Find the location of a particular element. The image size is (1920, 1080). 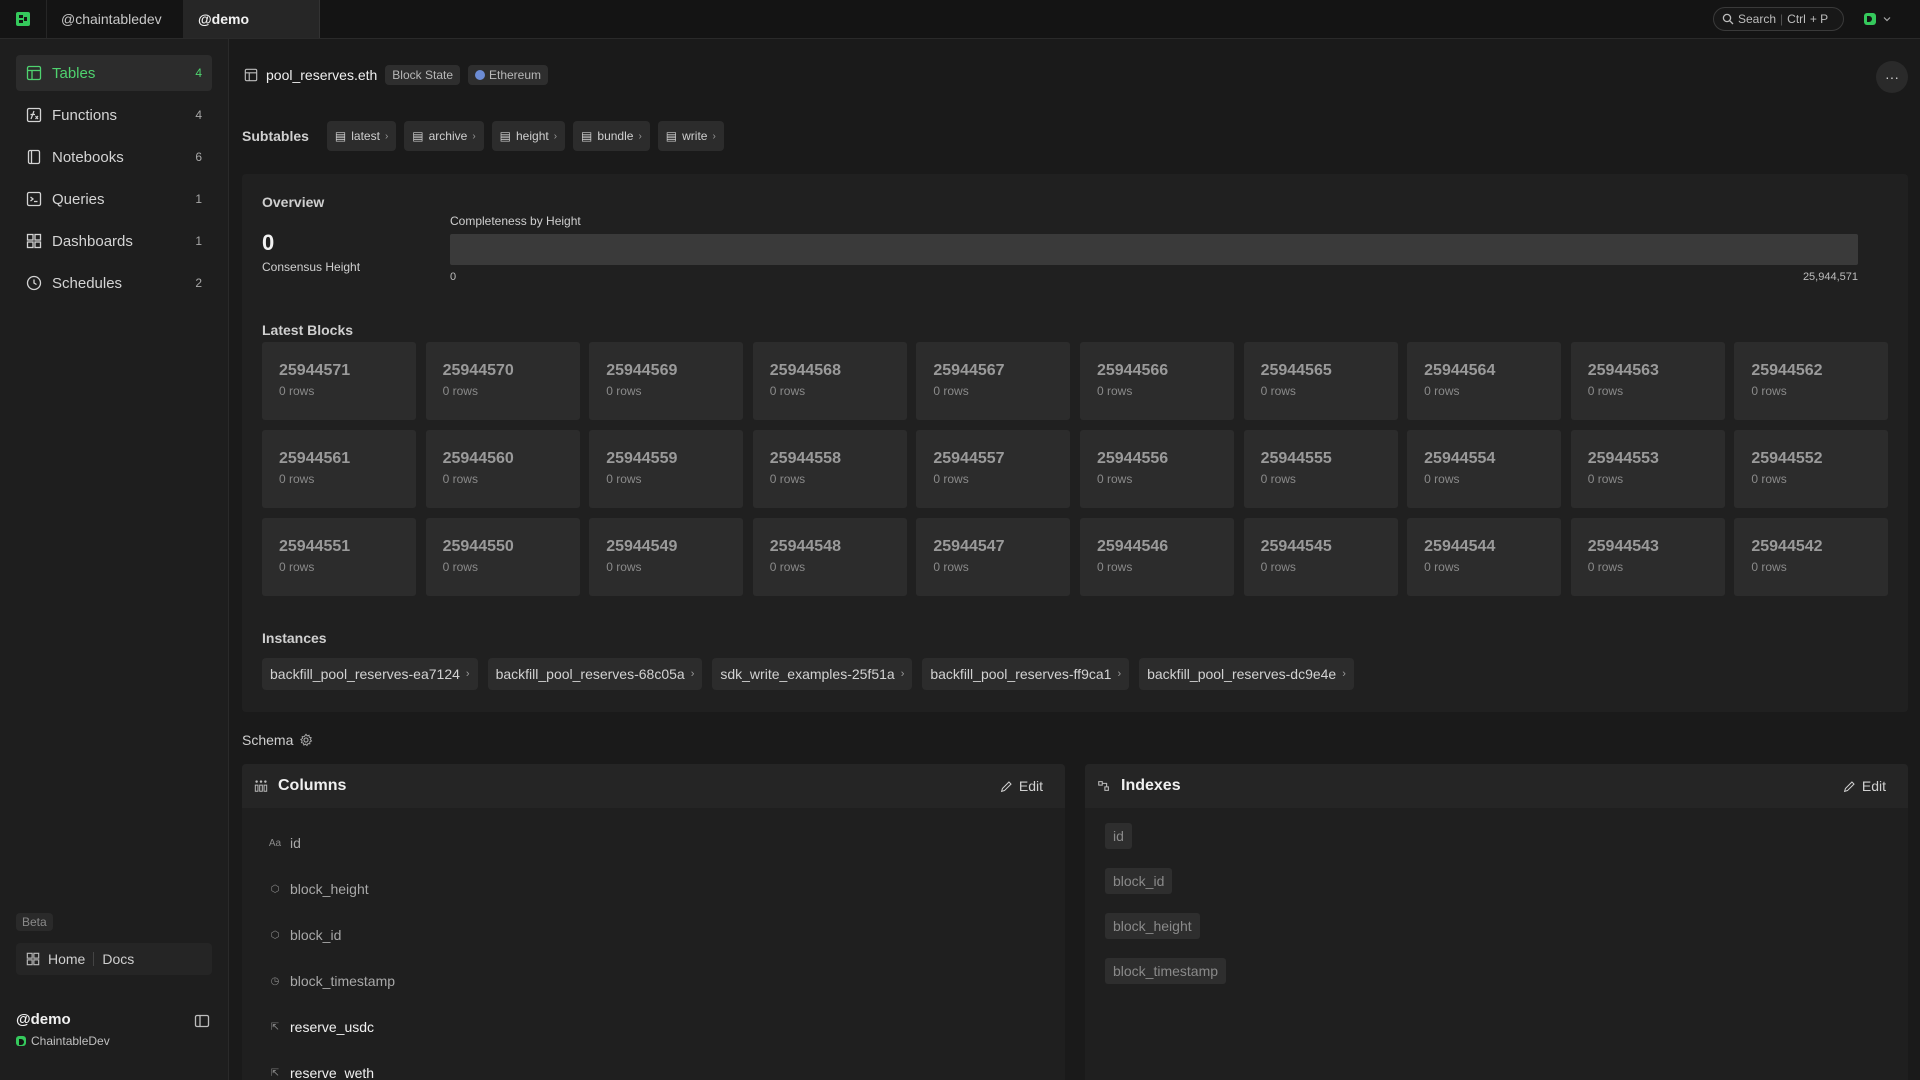

block-card: 25944544 0 rows is located at coordinates (1484, 557).